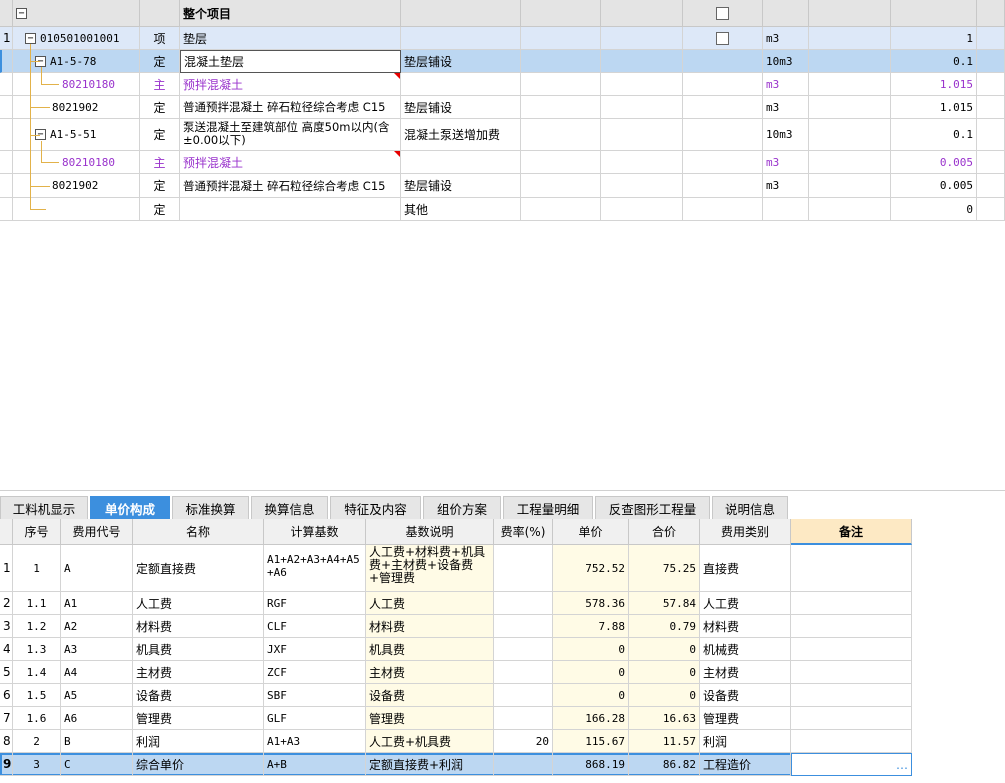 The width and height of the screenshot is (1005, 783). What do you see at coordinates (210, 507) in the screenshot?
I see `tab-standard-conversion: 标准换算` at bounding box center [210, 507].